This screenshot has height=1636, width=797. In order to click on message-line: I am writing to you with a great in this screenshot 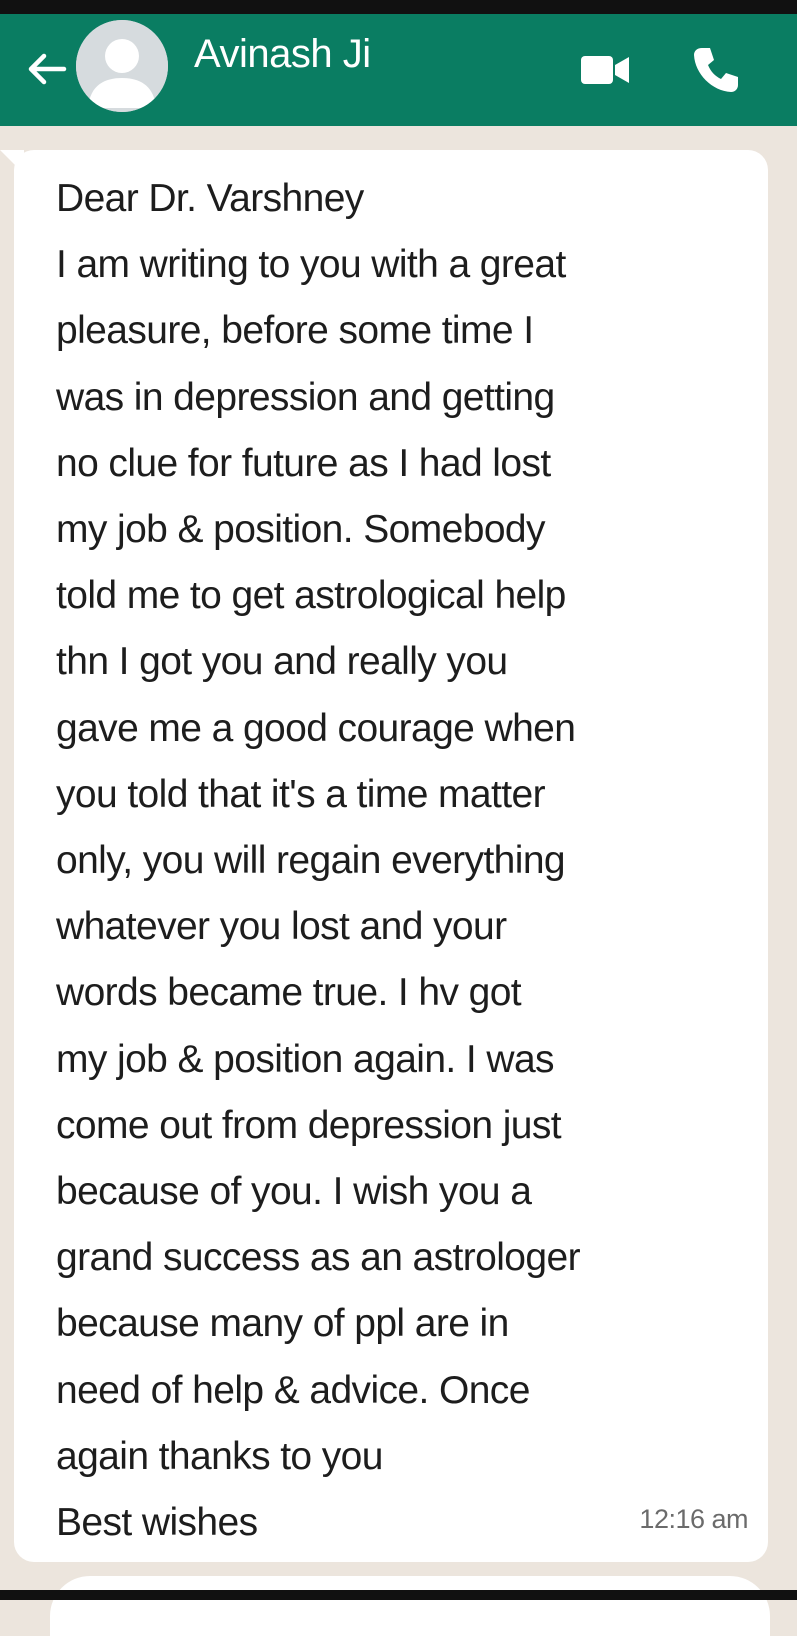, I will do `click(311, 265)`.